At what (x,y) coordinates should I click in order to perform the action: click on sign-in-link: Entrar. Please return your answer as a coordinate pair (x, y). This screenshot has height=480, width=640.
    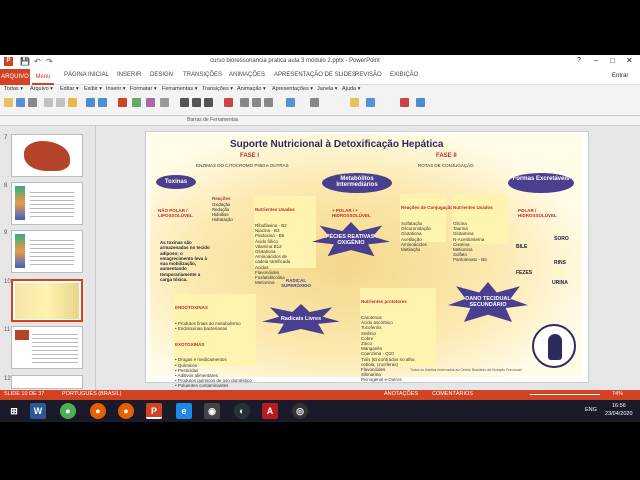
    Looking at the image, I should click on (620, 76).